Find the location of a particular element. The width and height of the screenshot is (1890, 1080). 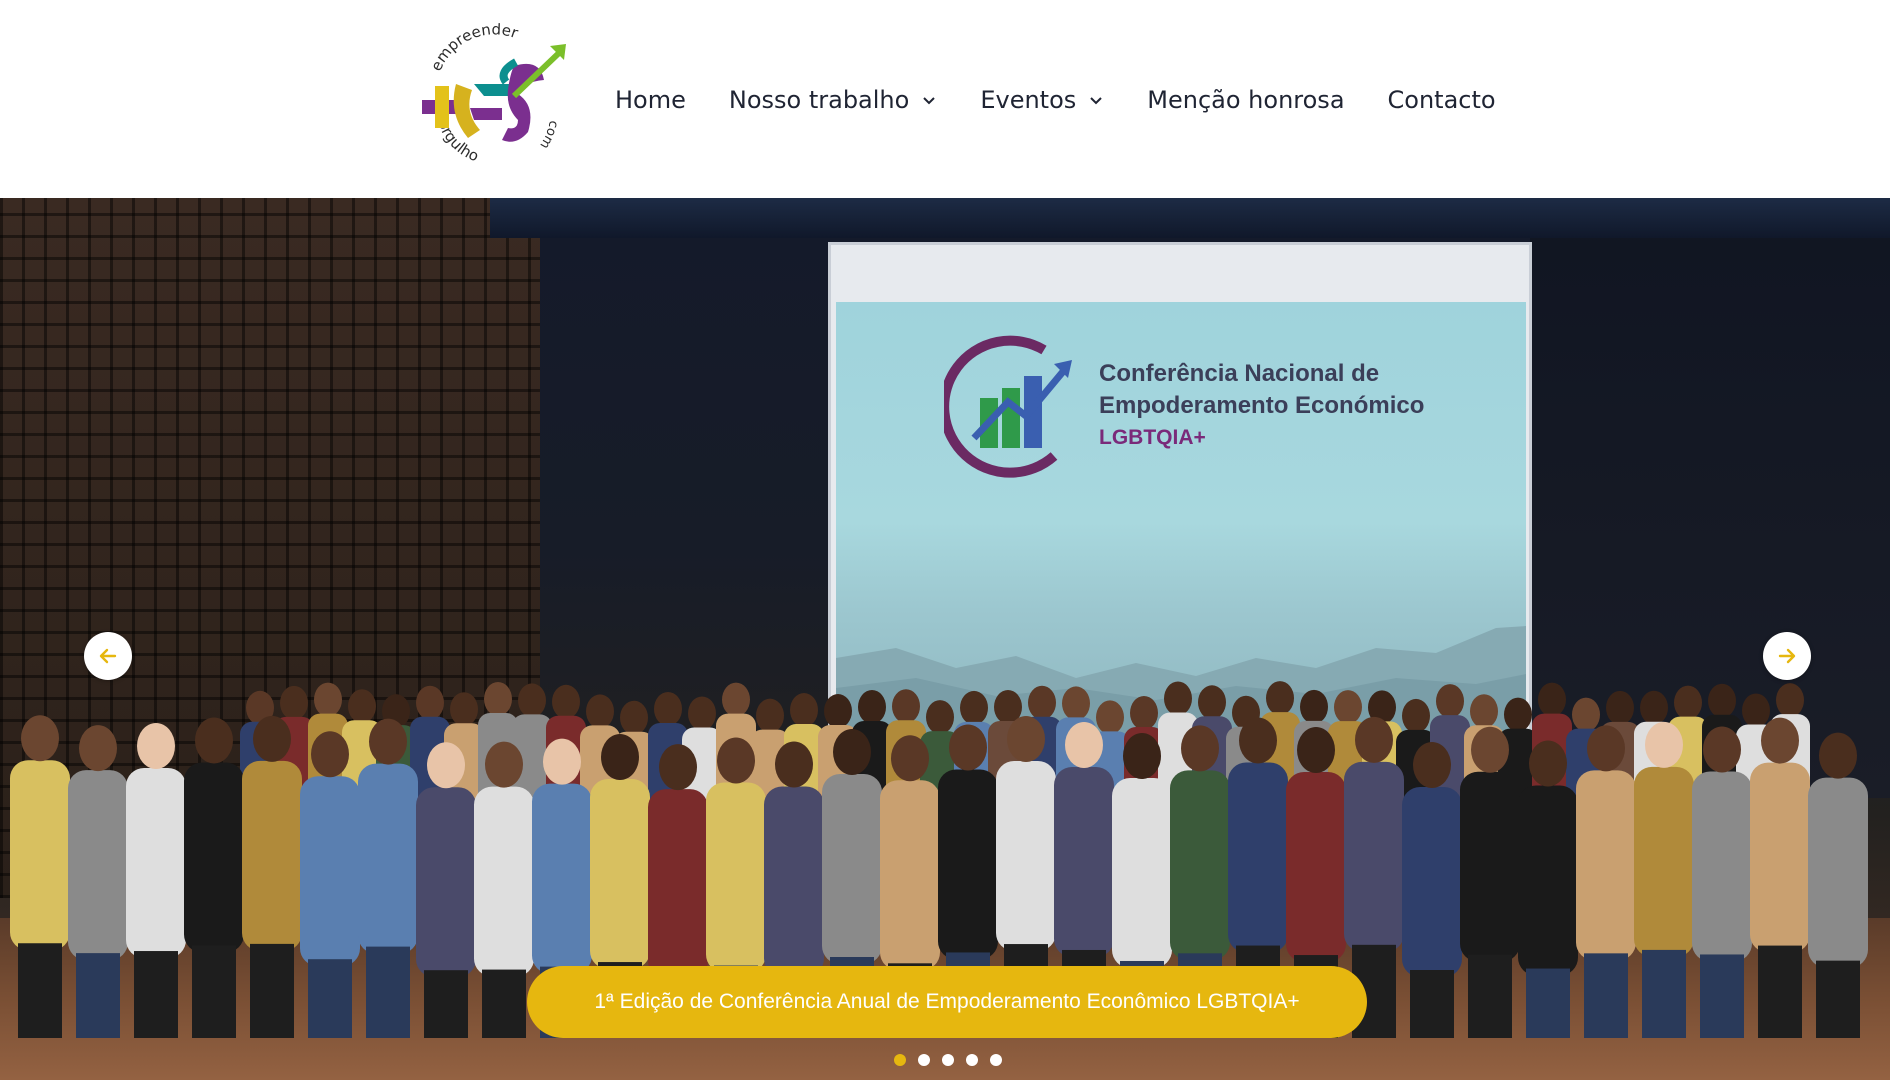

site-logo: empreender orgulho com is located at coordinates (498, 97).